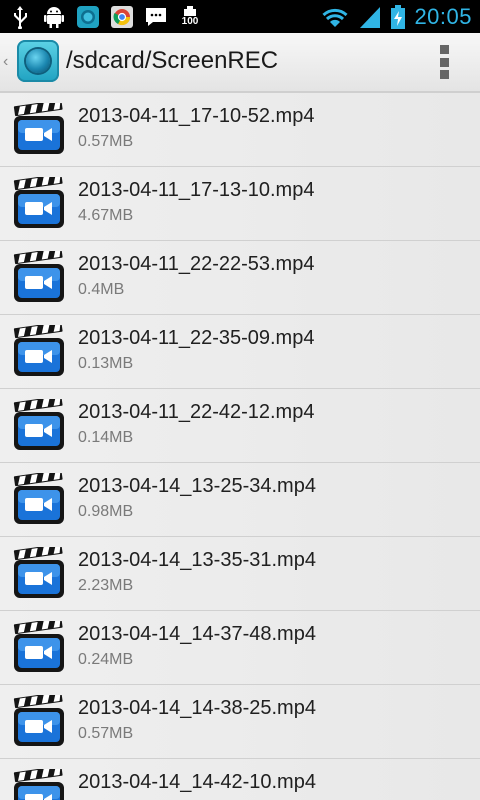  What do you see at coordinates (240, 278) in the screenshot?
I see `list-item: 2013-04-11_22-22-53.mp4 0.4MB` at bounding box center [240, 278].